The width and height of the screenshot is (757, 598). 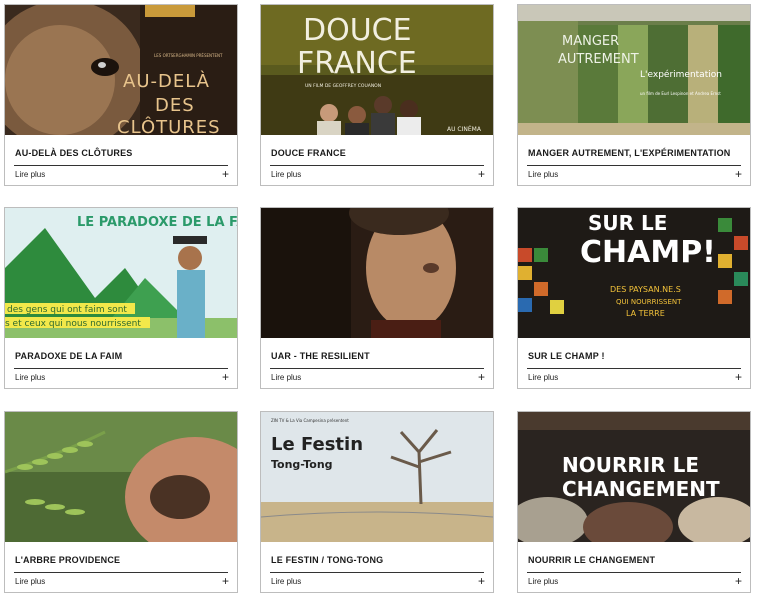 I want to click on card-title: NOURRIR LE CHANGEMENT, so click(x=591, y=560).